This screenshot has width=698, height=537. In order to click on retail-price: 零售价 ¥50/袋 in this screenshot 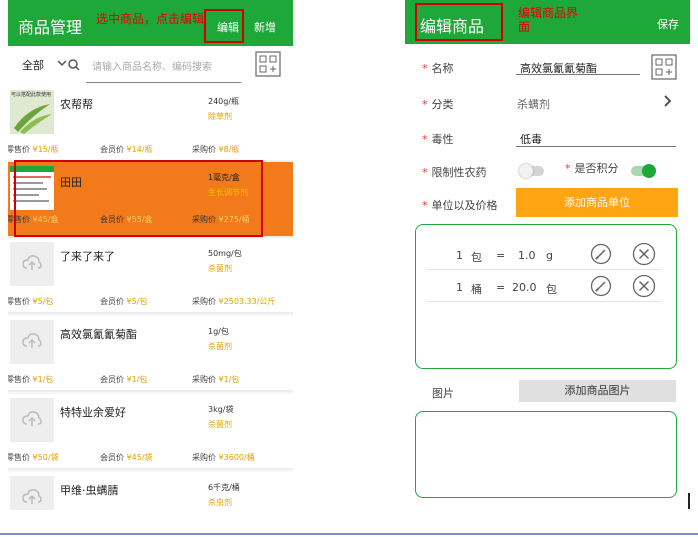, I will do `click(33, 457)`.